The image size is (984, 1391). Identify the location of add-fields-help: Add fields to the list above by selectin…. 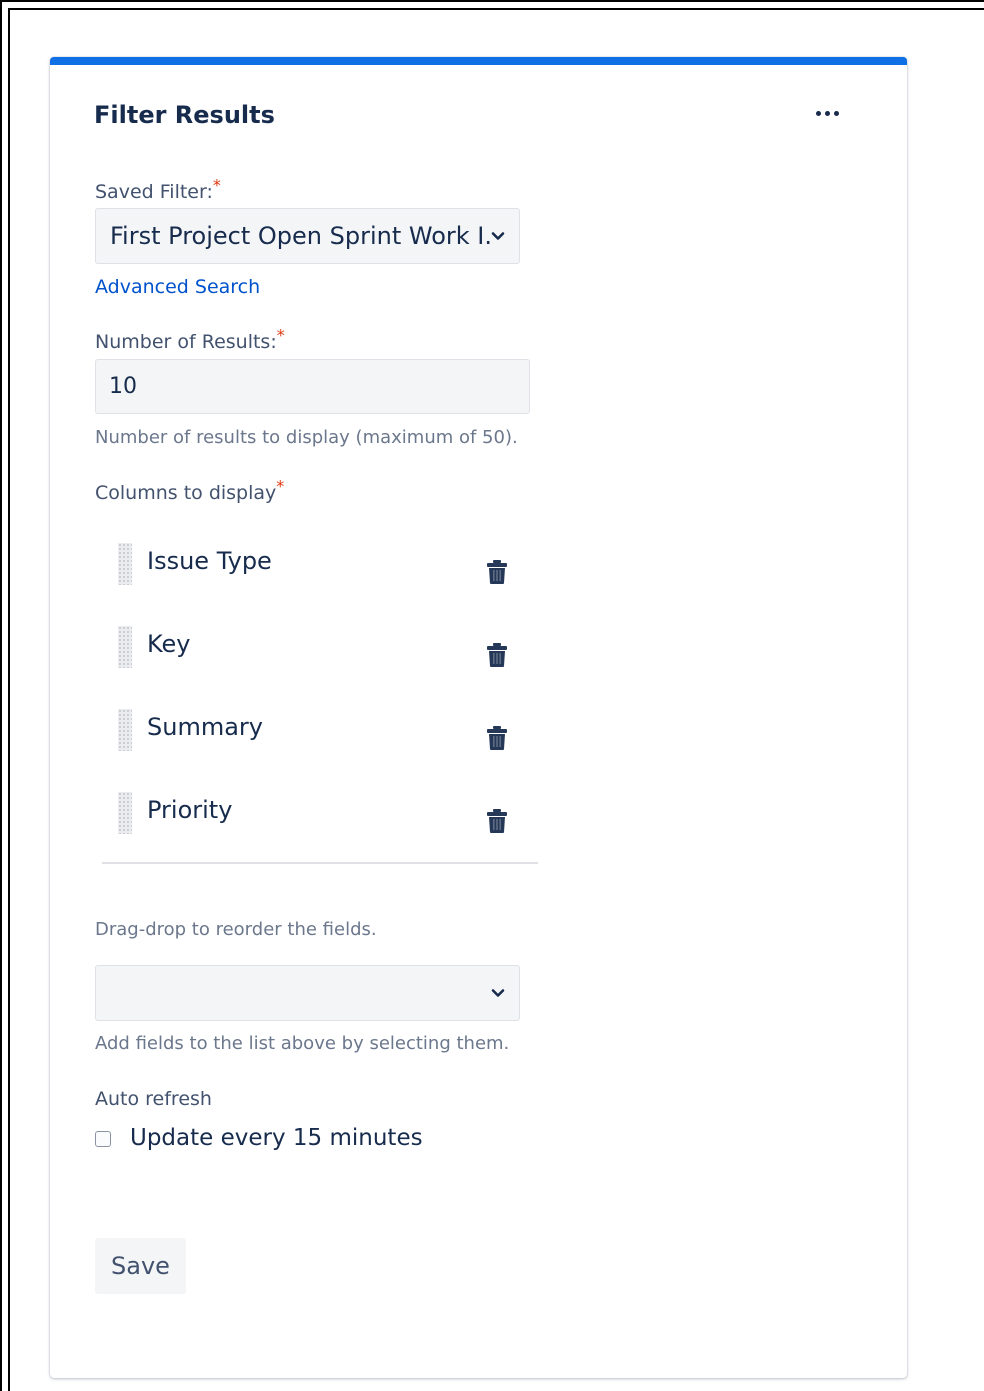
(302, 1043).